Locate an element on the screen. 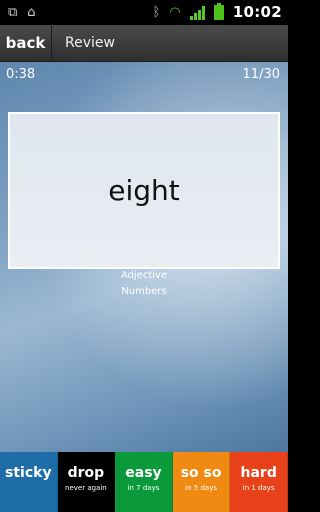  wifi-icon: ◠ is located at coordinates (175, 12).